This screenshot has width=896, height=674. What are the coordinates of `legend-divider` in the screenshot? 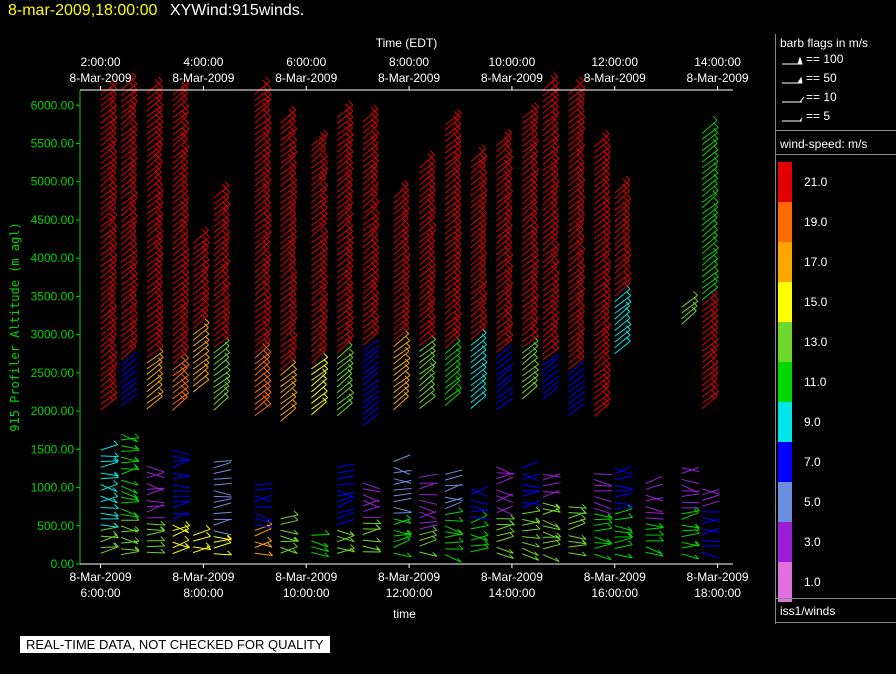 It's located at (836, 130).